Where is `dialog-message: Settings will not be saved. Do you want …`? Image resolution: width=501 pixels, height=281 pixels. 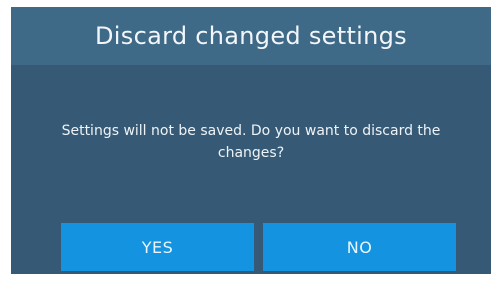
dialog-message: Settings will not be saved. Do you want … is located at coordinates (251, 142).